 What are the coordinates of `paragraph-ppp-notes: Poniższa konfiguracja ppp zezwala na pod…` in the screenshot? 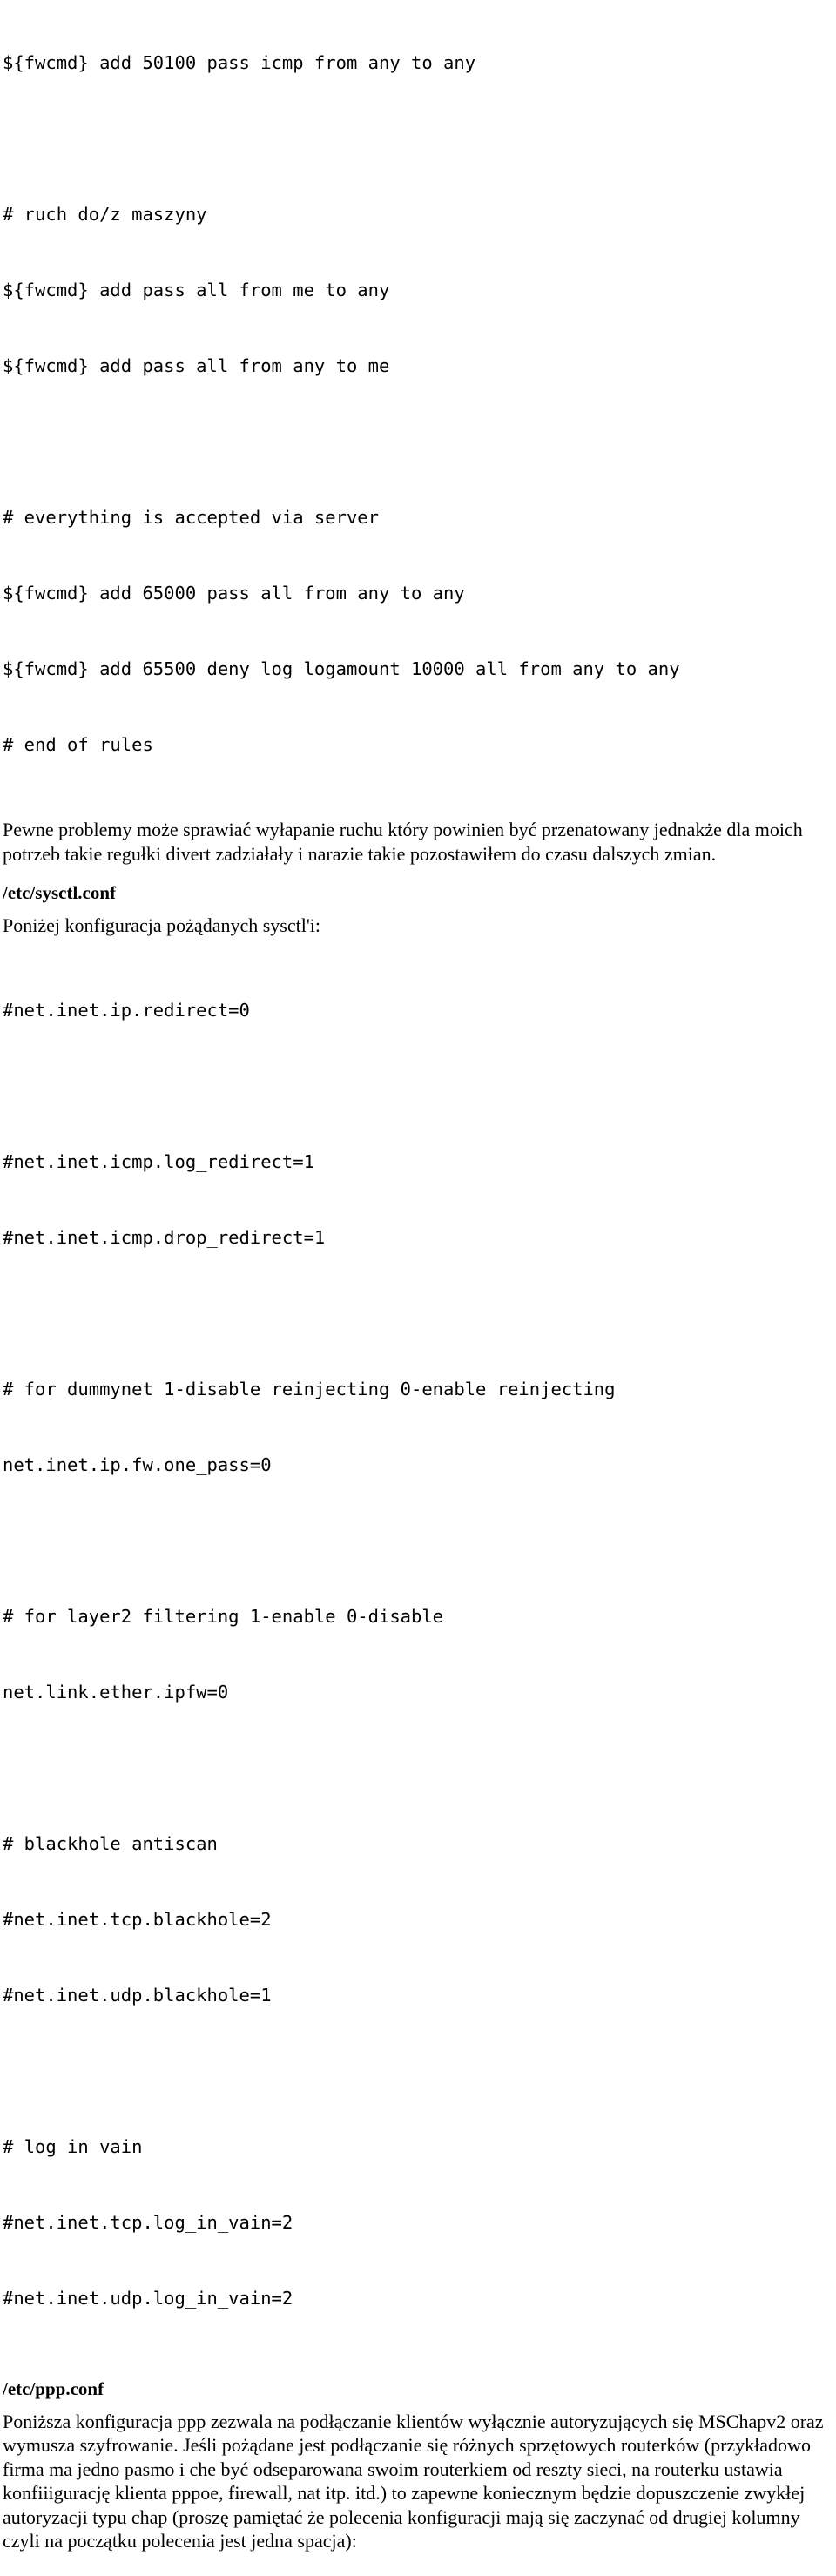 It's located at (418, 2481).